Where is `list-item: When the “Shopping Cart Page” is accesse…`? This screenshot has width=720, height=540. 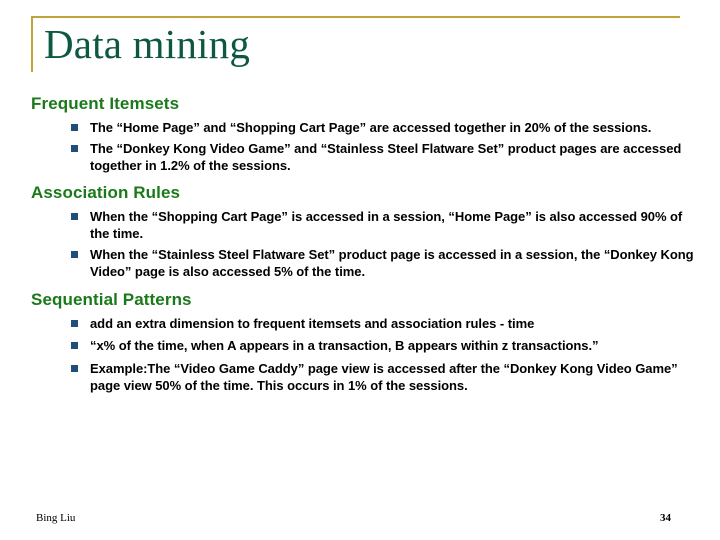 list-item: When the “Shopping Cart Page” is accesse… is located at coordinates (367, 225).